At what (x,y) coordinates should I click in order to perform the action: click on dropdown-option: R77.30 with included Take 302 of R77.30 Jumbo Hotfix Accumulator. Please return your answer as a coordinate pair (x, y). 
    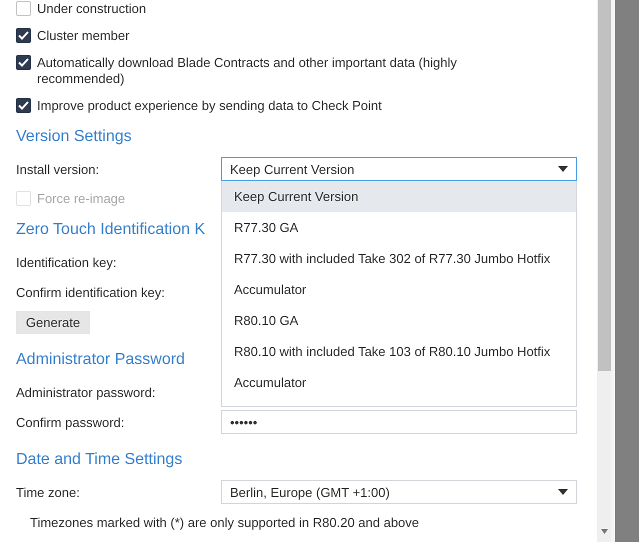
    Looking at the image, I should click on (399, 274).